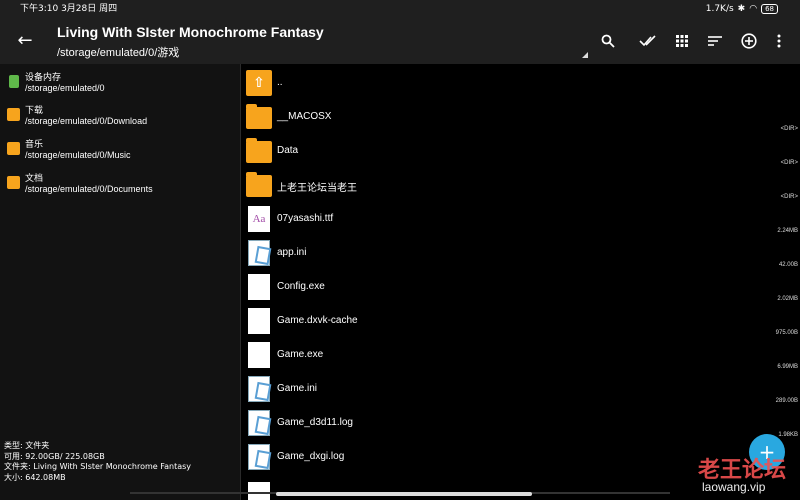  Describe the element at coordinates (13, 114) in the screenshot. I see `download-folder-icon` at that location.